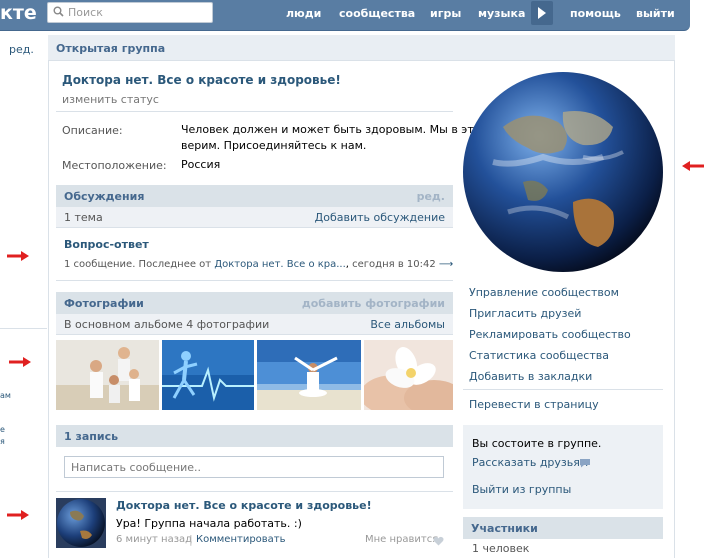 Image resolution: width=714 pixels, height=558 pixels. What do you see at coordinates (446, 264) in the screenshot?
I see `topic-arrow-icon: ⟶` at bounding box center [446, 264].